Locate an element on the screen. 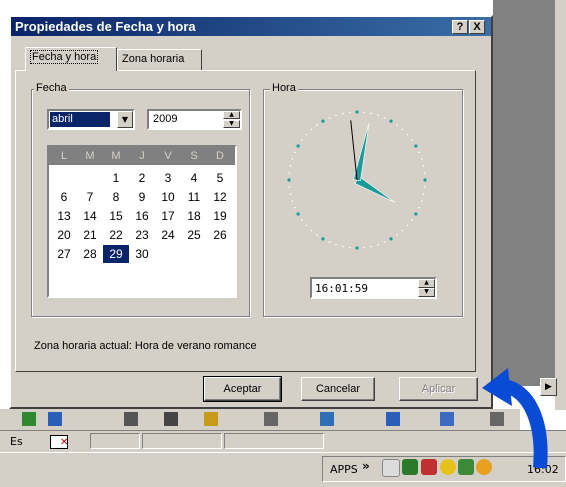  dialog-title: Propiedades de Fecha y hora is located at coordinates (105, 26).